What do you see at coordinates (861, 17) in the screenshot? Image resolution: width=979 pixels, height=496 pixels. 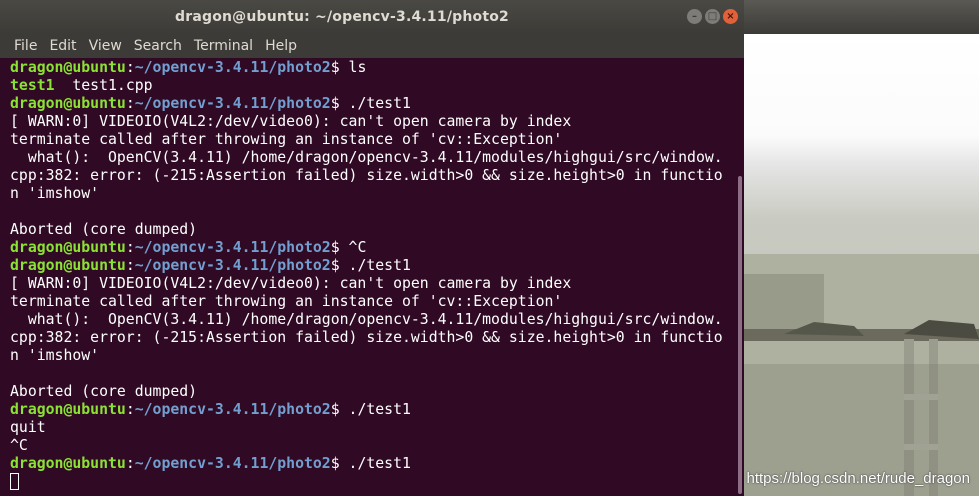 I see `camera-window-titlebar` at bounding box center [861, 17].